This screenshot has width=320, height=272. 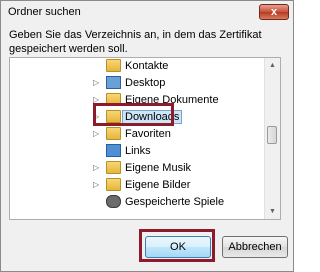 I want to click on tree-item-label: Gespeicherte Spiele, so click(x=175, y=202).